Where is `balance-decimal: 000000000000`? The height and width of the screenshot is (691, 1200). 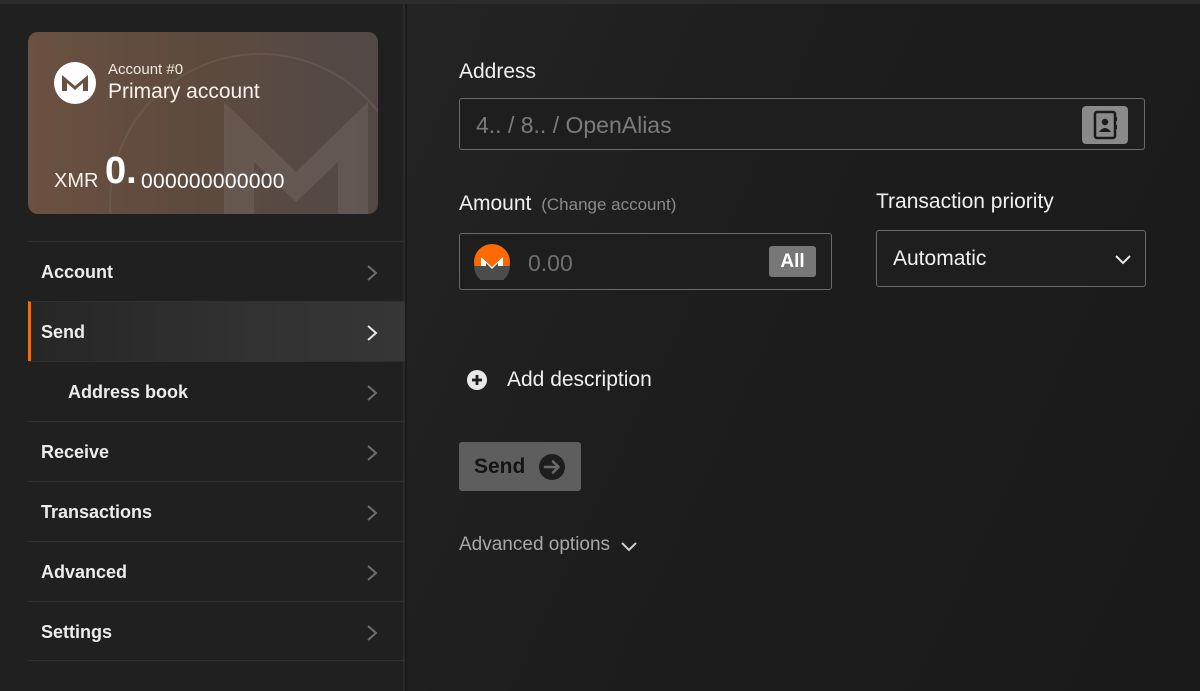
balance-decimal: 000000000000 is located at coordinates (213, 181).